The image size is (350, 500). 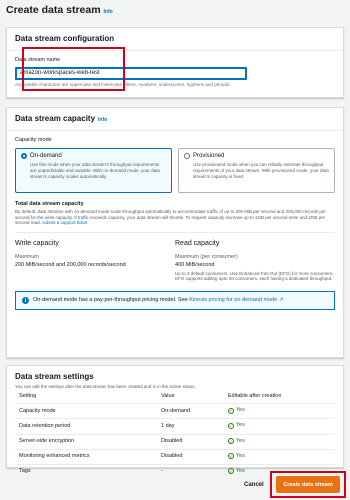 I want to click on config-heading: Data stream configuration, so click(x=175, y=40).